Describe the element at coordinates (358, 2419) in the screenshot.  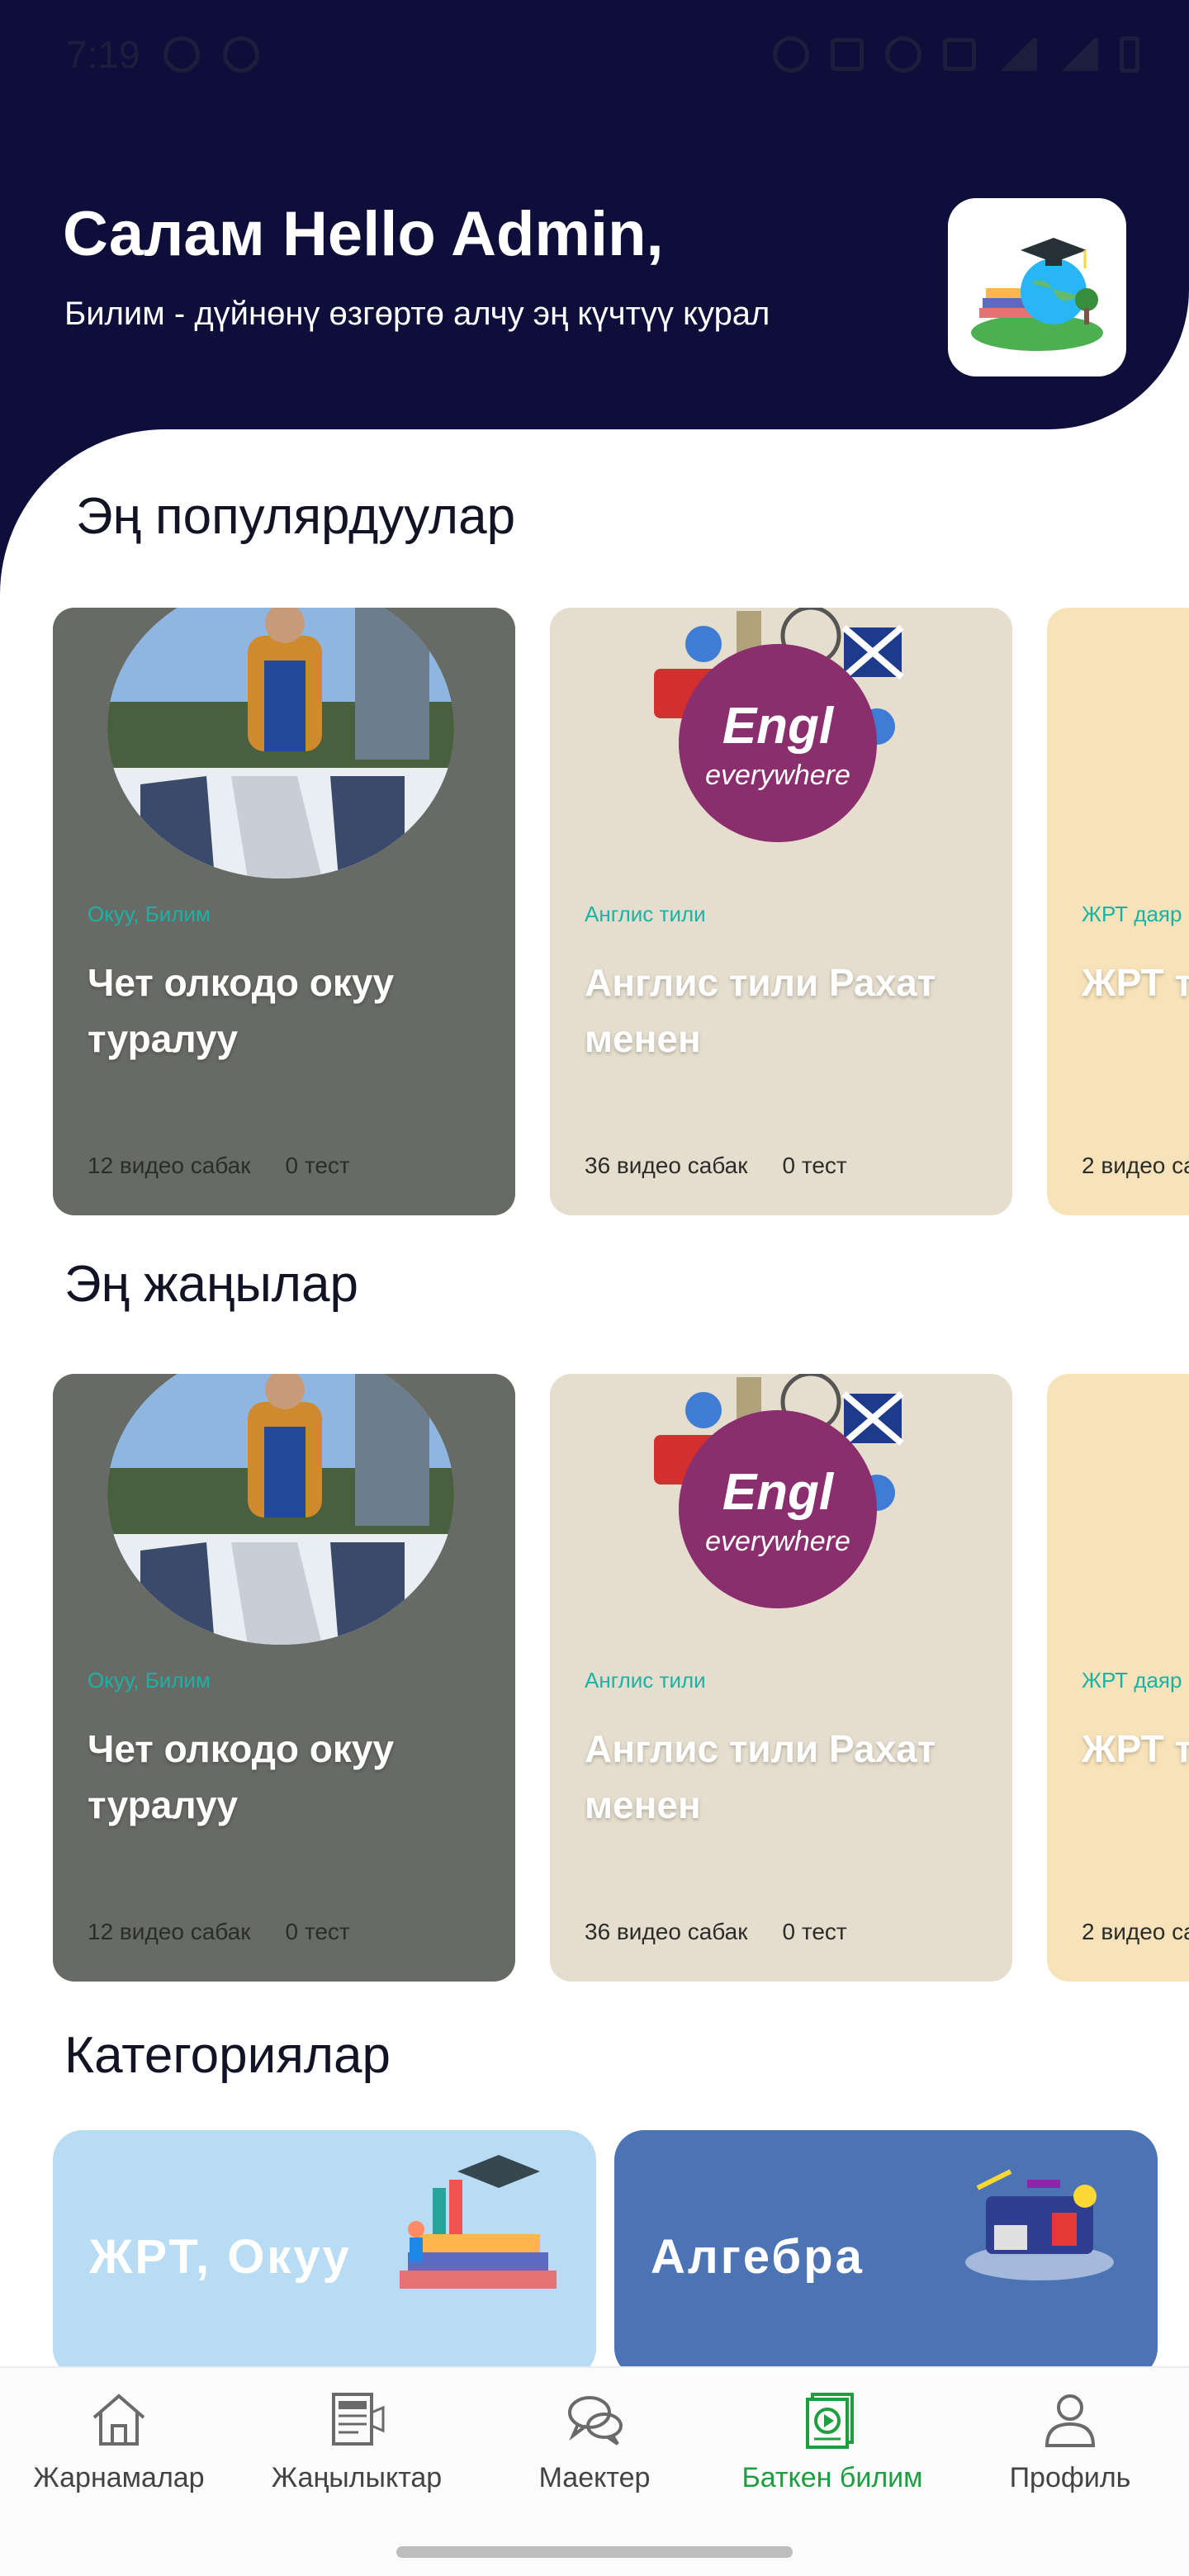
I see `newspaper-icon` at that location.